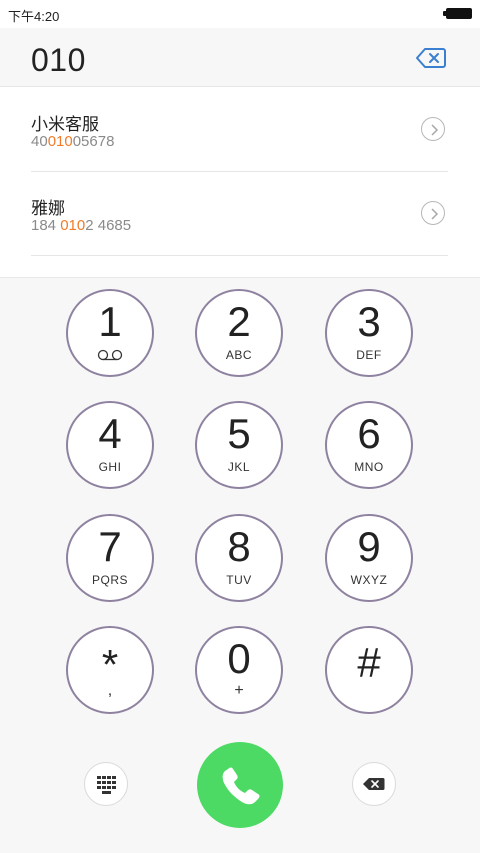 This screenshot has height=853, width=480. I want to click on key-letters: ABC, so click(239, 355).